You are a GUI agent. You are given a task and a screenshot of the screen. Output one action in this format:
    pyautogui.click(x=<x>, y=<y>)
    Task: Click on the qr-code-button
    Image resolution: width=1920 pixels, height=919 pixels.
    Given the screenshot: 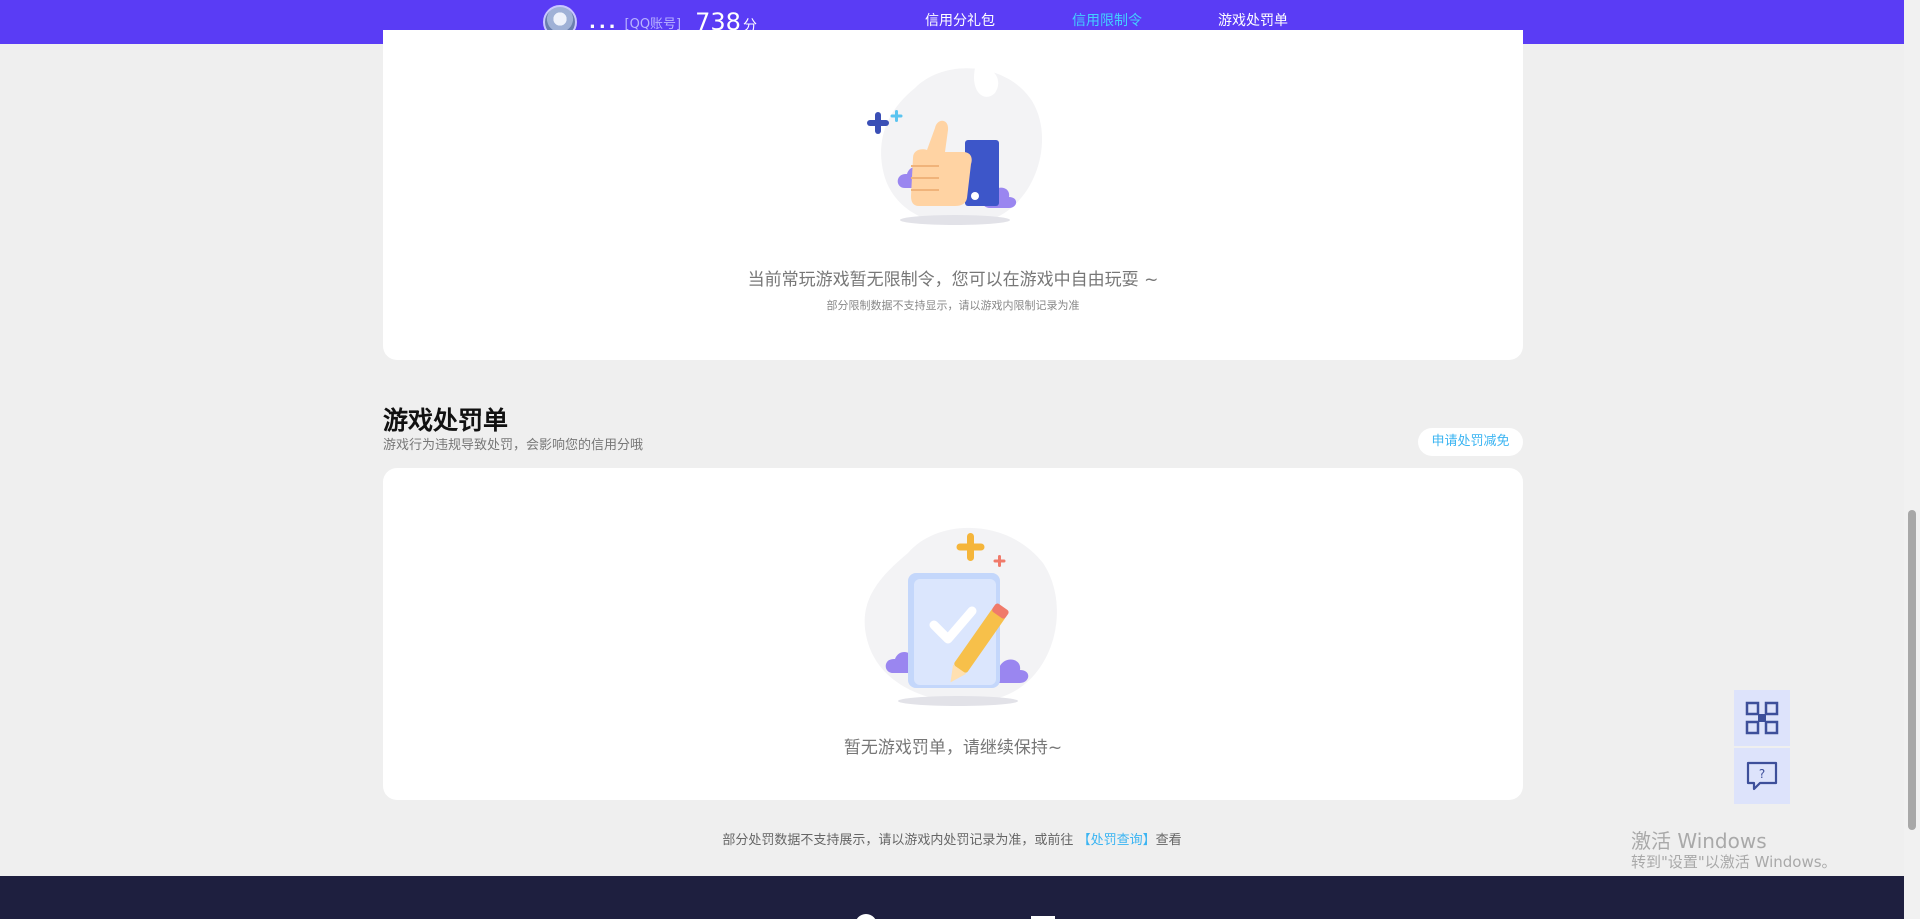 What is the action you would take?
    pyautogui.click(x=1762, y=718)
    